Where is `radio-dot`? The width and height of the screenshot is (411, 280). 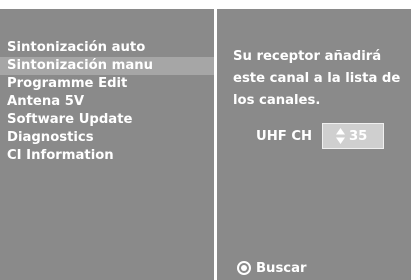
radio-dot is located at coordinates (244, 268).